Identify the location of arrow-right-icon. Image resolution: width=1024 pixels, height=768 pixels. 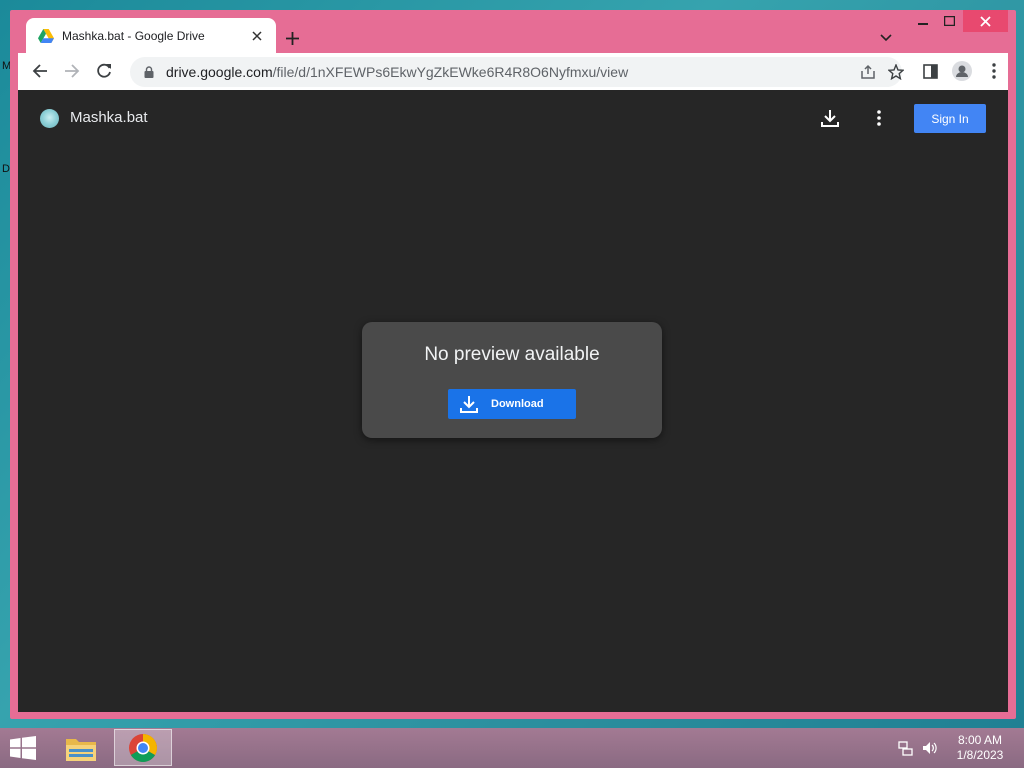
(72, 71).